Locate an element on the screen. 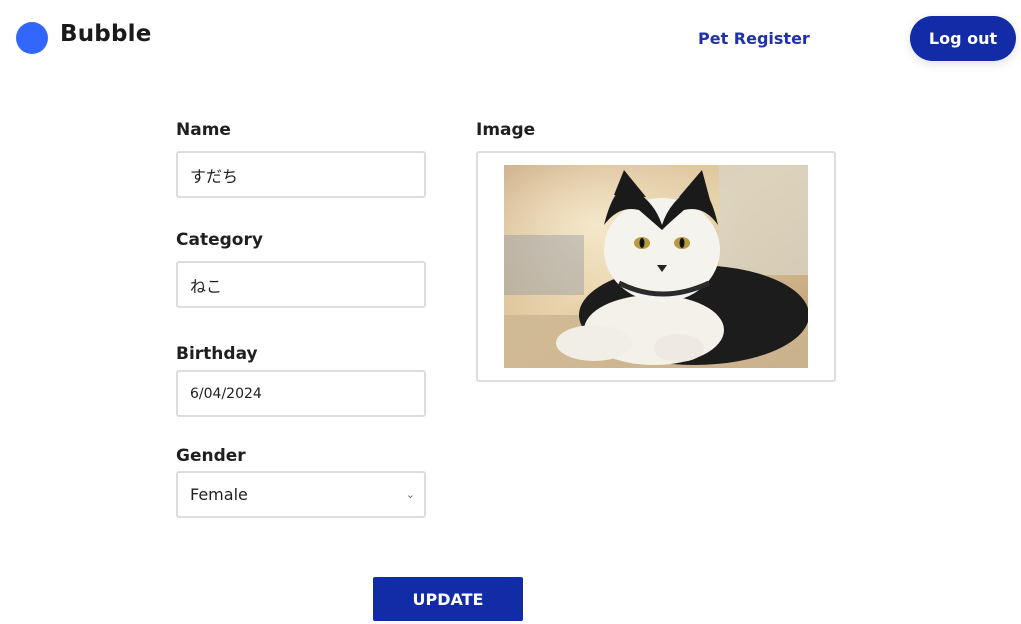 This screenshot has height=624, width=1021. name-label: Name is located at coordinates (203, 130).